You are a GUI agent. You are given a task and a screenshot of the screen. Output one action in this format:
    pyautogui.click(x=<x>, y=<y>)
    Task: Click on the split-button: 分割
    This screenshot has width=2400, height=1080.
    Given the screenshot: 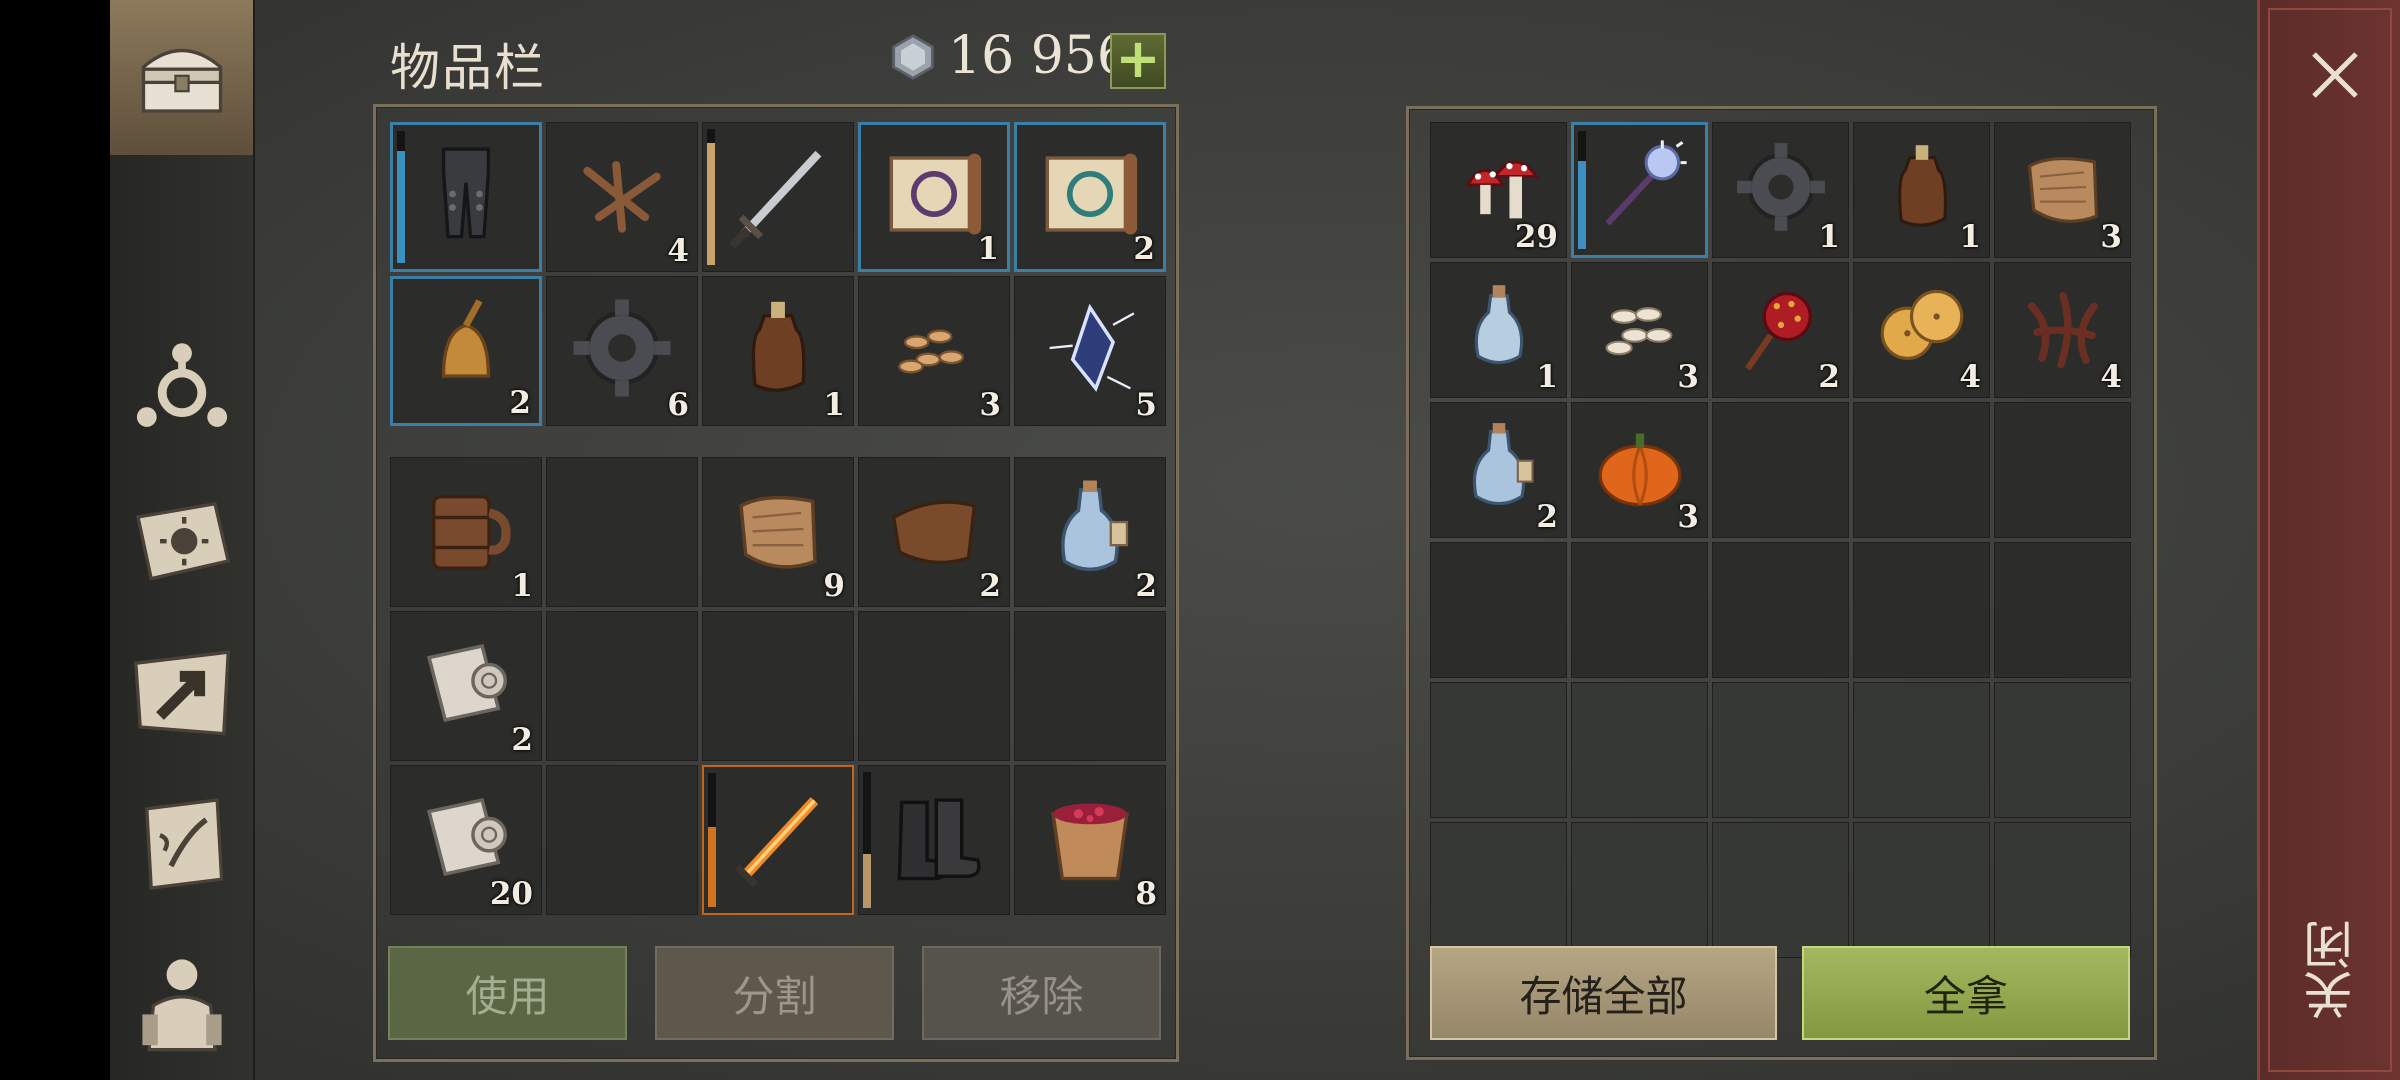 What is the action you would take?
    pyautogui.click(x=774, y=993)
    